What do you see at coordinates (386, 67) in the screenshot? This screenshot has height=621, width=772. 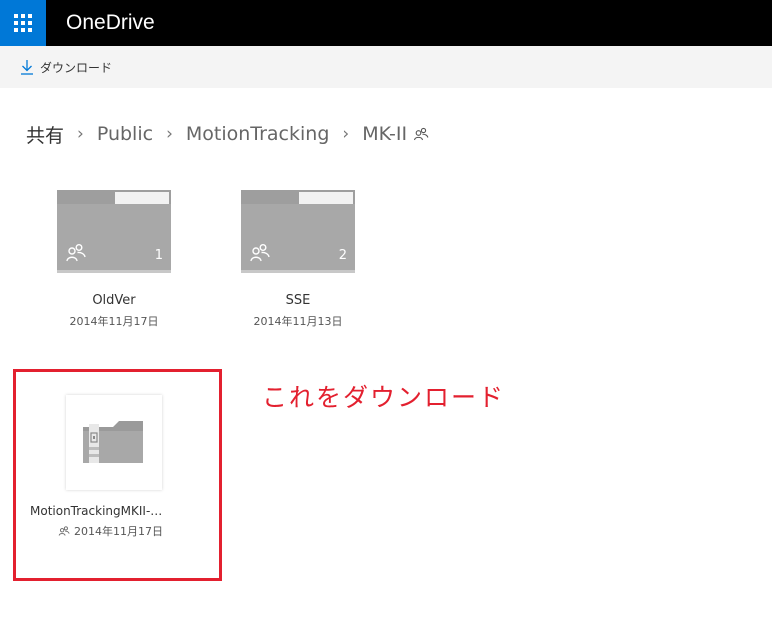 I see `command-bar: ダウンロード` at bounding box center [386, 67].